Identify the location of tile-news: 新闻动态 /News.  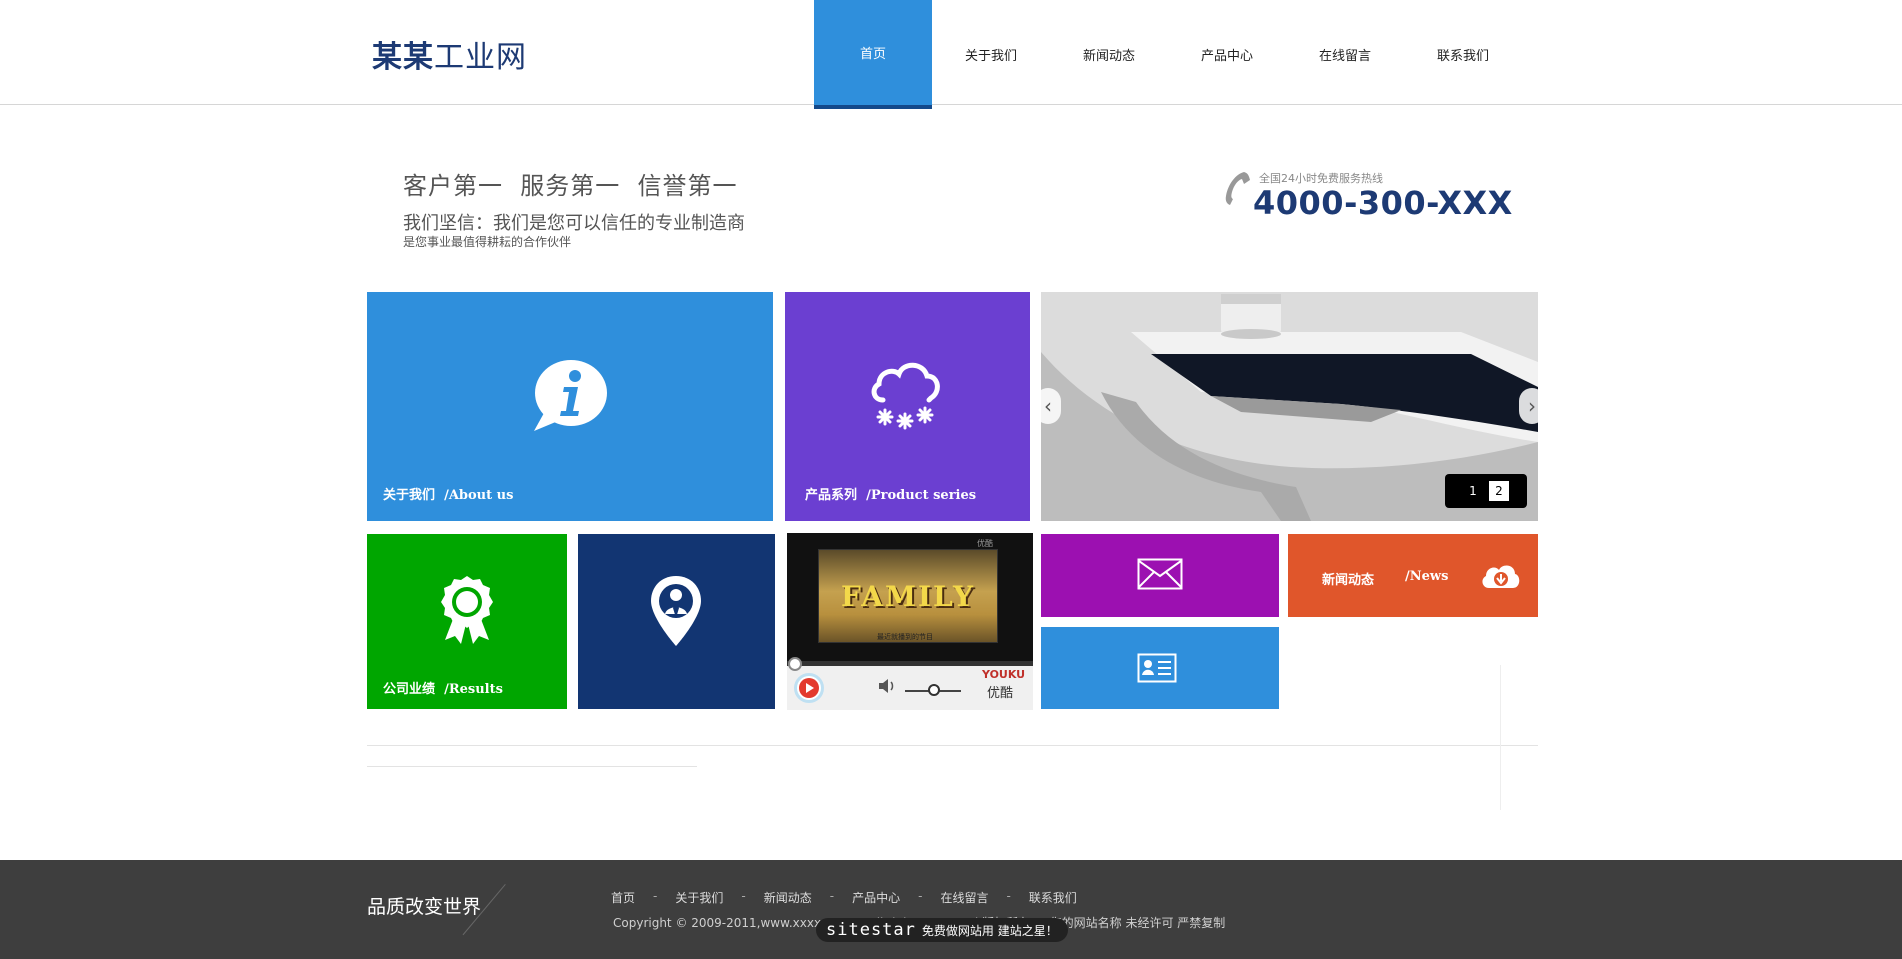
(1413, 575).